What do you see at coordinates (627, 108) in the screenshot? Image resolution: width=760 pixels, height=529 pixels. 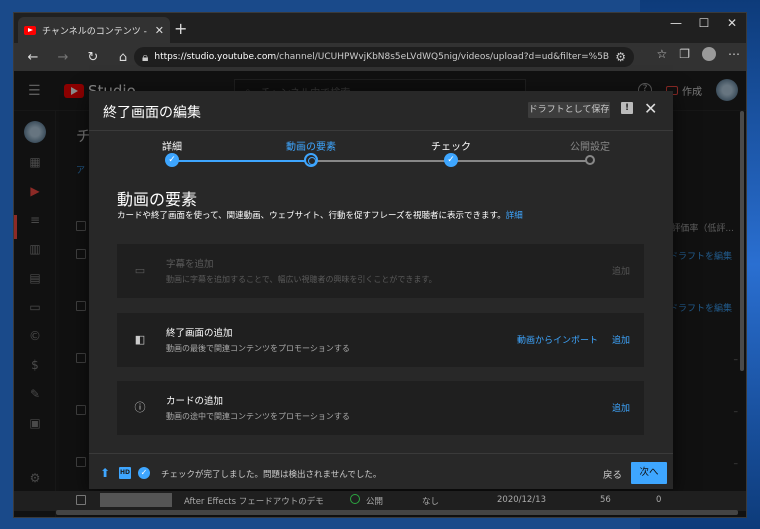 I see `feedback-icon: !` at bounding box center [627, 108].